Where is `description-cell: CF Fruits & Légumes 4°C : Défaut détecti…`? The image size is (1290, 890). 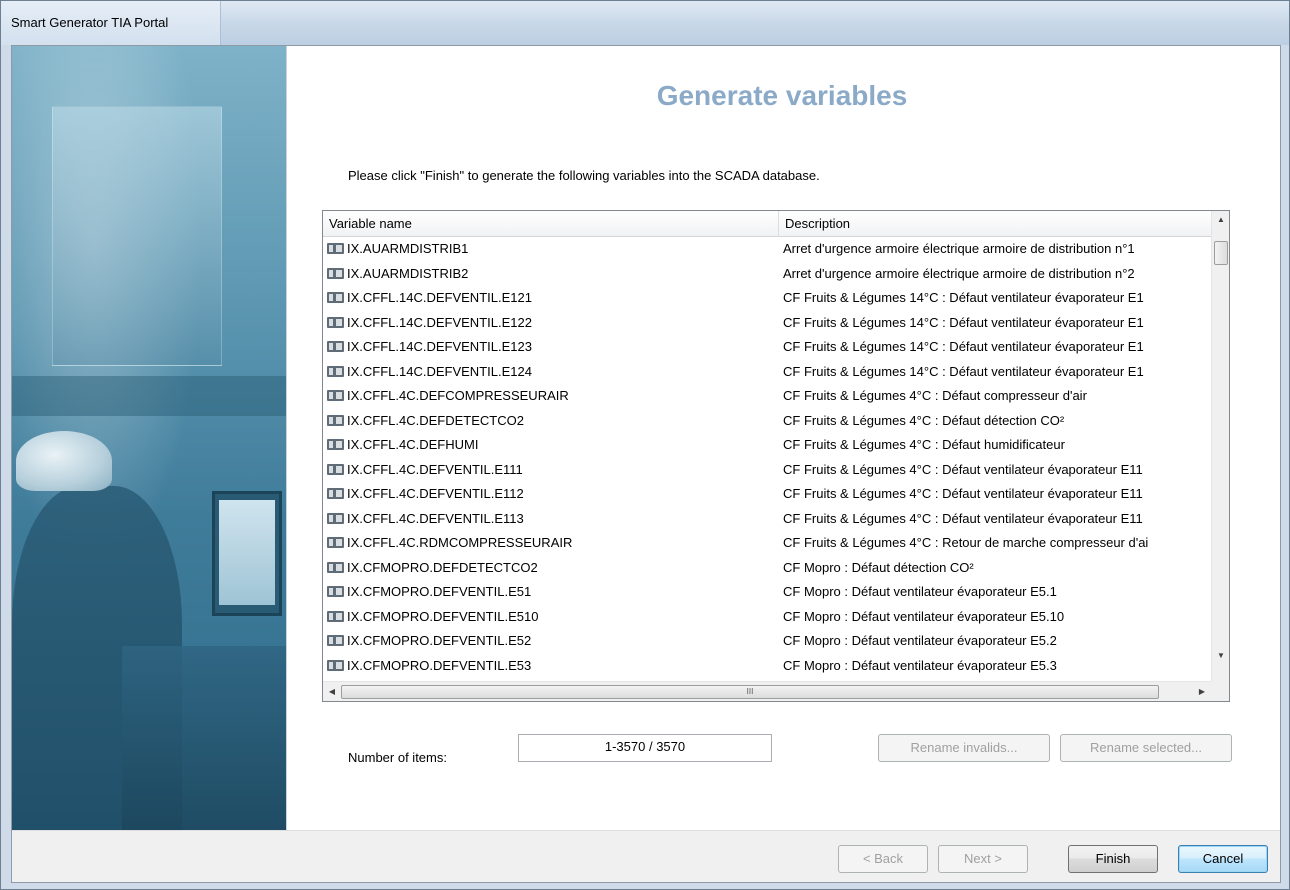
description-cell: CF Fruits & Légumes 4°C : Défaut détecti… is located at coordinates (924, 420).